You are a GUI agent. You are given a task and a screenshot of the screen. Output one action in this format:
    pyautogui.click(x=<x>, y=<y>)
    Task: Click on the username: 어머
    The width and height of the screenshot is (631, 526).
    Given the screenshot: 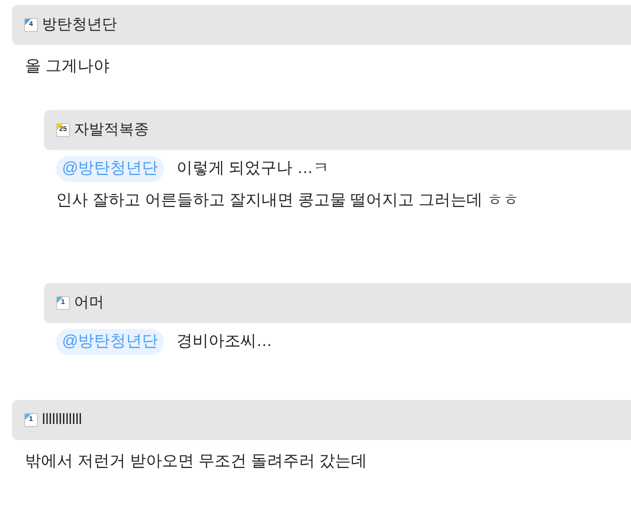 What is the action you would take?
    pyautogui.click(x=89, y=303)
    